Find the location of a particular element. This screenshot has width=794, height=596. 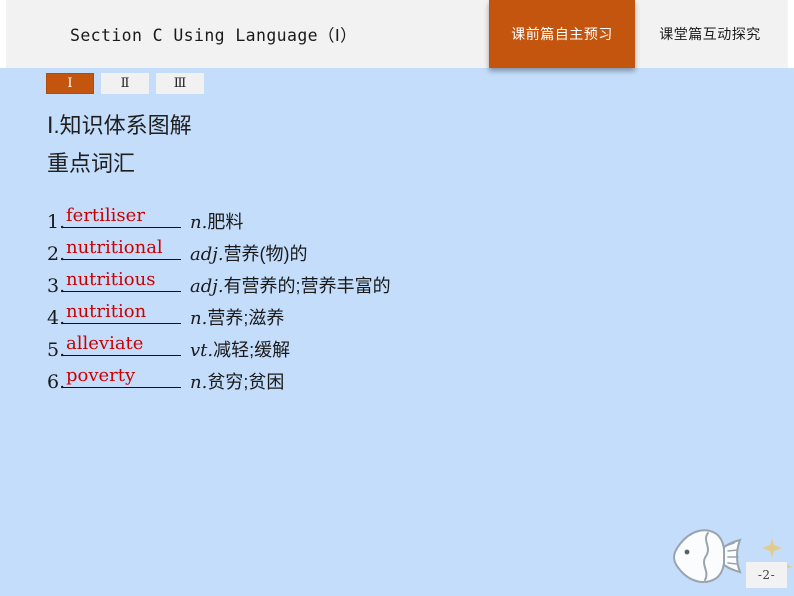

answer-word: nutrition is located at coordinates (106, 311).